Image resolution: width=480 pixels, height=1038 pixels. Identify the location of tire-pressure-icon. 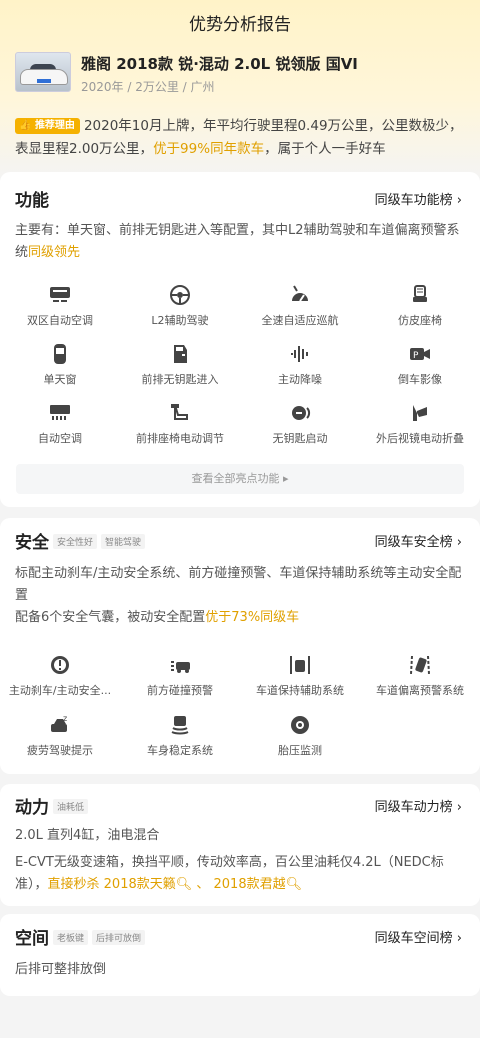
(300, 725).